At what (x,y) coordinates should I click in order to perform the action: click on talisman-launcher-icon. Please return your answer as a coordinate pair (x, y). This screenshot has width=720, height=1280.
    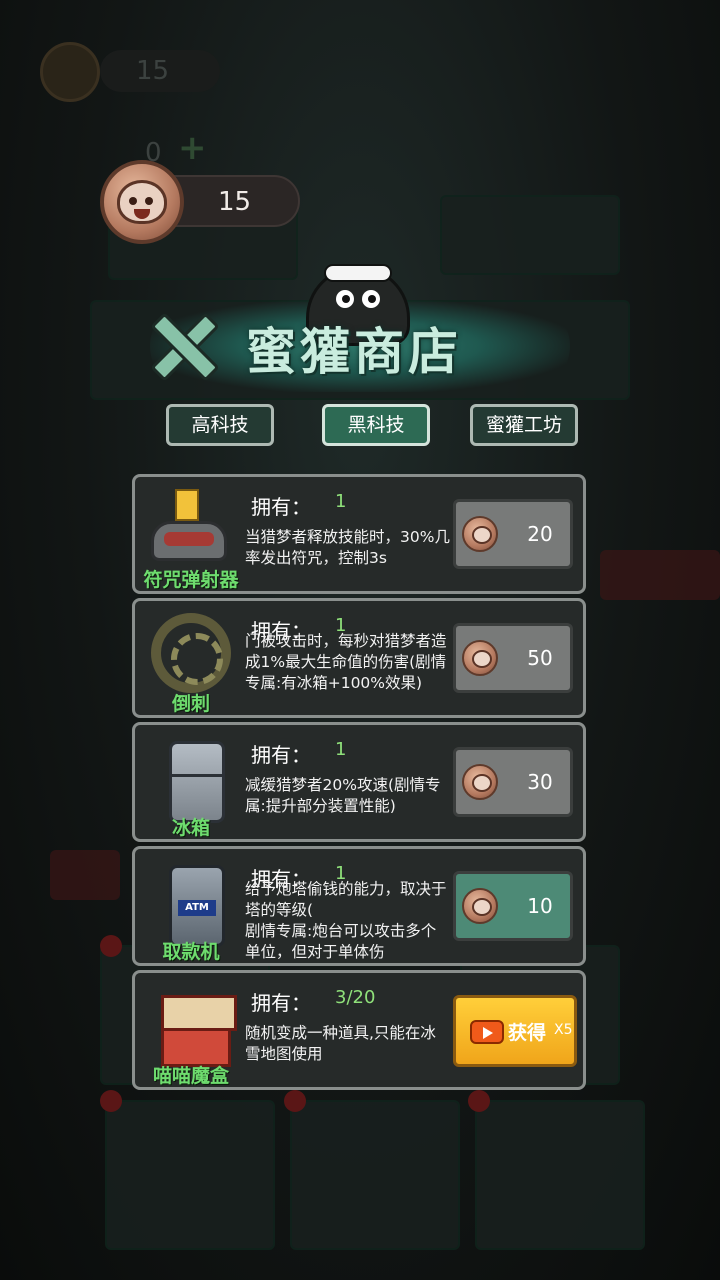
    Looking at the image, I should click on (190, 528).